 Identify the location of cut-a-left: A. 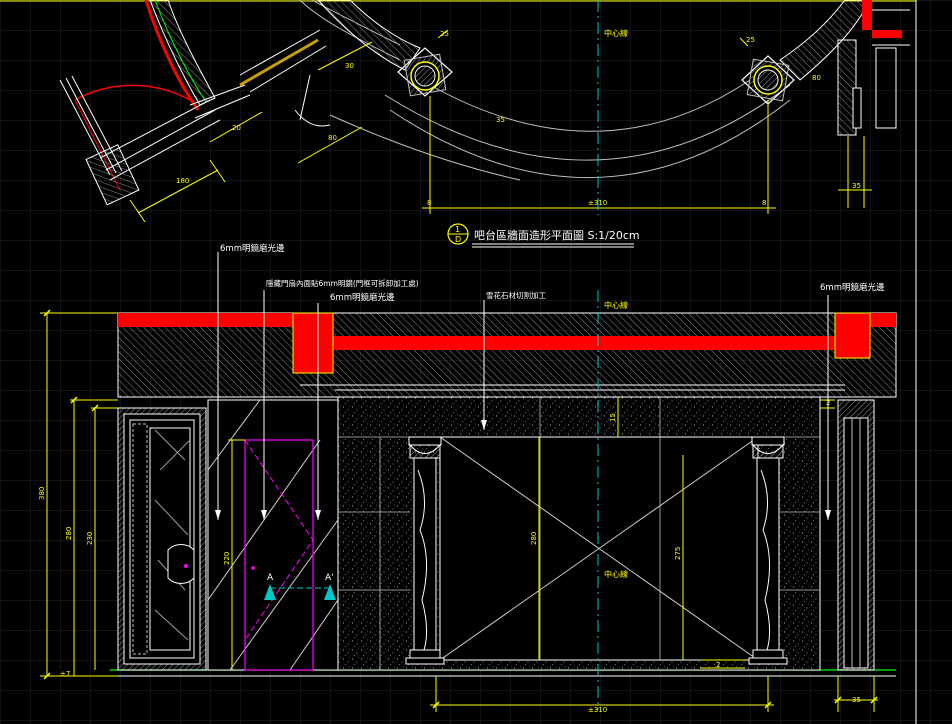
(270, 578).